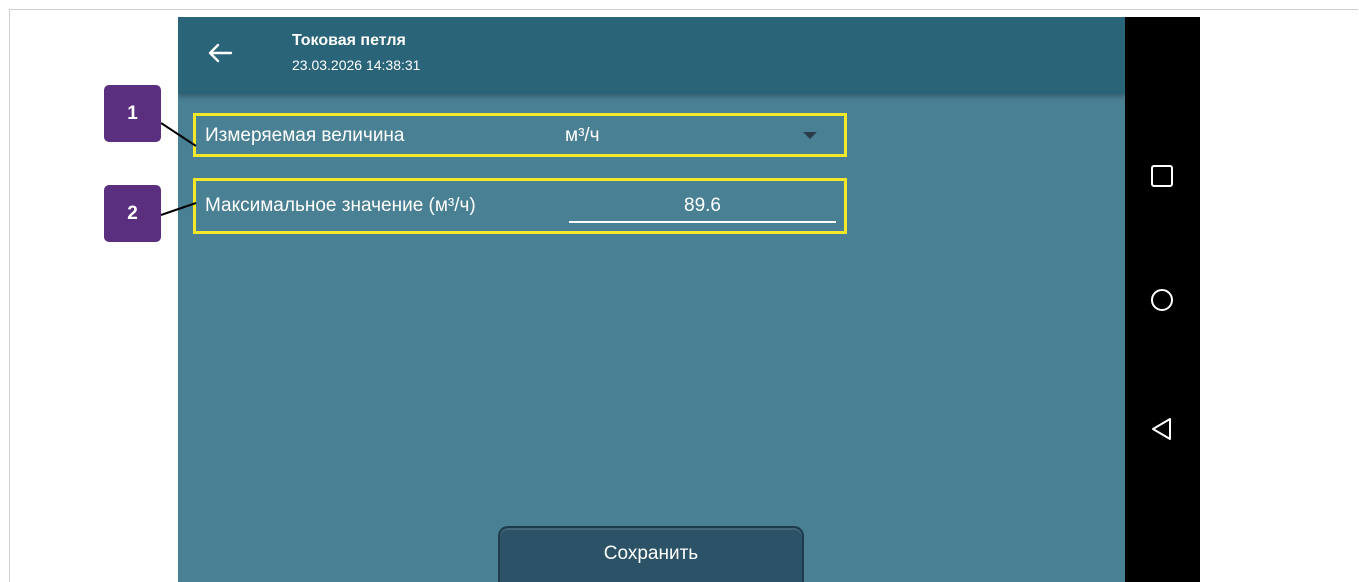 Image resolution: width=1359 pixels, height=582 pixels. What do you see at coordinates (1162, 176) in the screenshot?
I see `recents-square-icon` at bounding box center [1162, 176].